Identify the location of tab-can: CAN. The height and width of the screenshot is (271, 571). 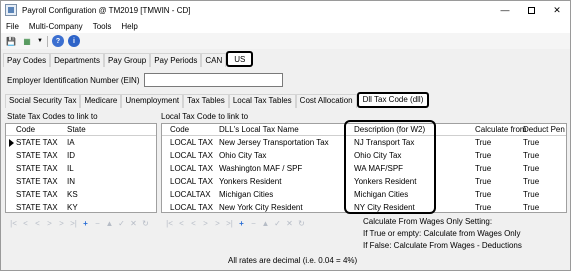
(214, 60).